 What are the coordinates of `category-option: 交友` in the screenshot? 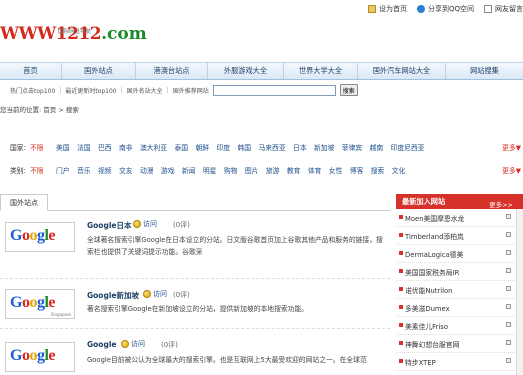 It's located at (126, 170).